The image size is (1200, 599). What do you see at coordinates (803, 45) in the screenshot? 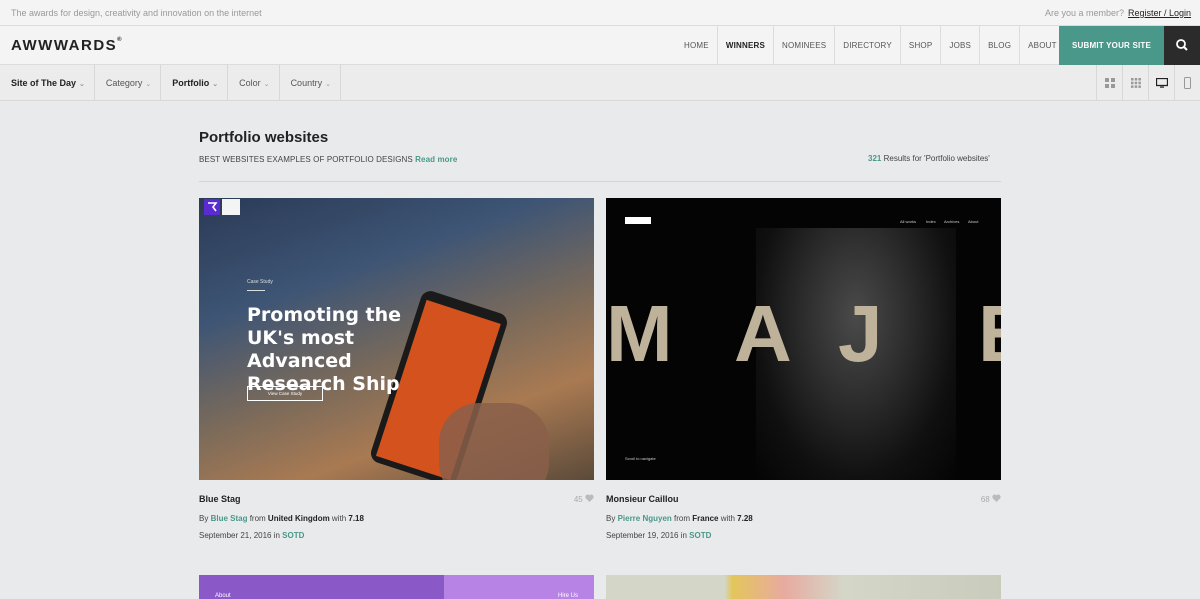
I see `nav-nominees: NOMINEES` at bounding box center [803, 45].